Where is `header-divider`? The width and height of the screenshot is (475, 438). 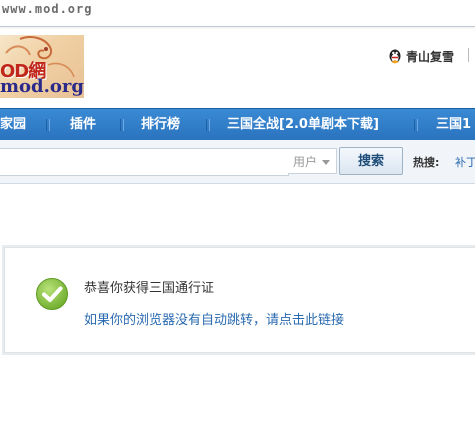 header-divider is located at coordinates (468, 55).